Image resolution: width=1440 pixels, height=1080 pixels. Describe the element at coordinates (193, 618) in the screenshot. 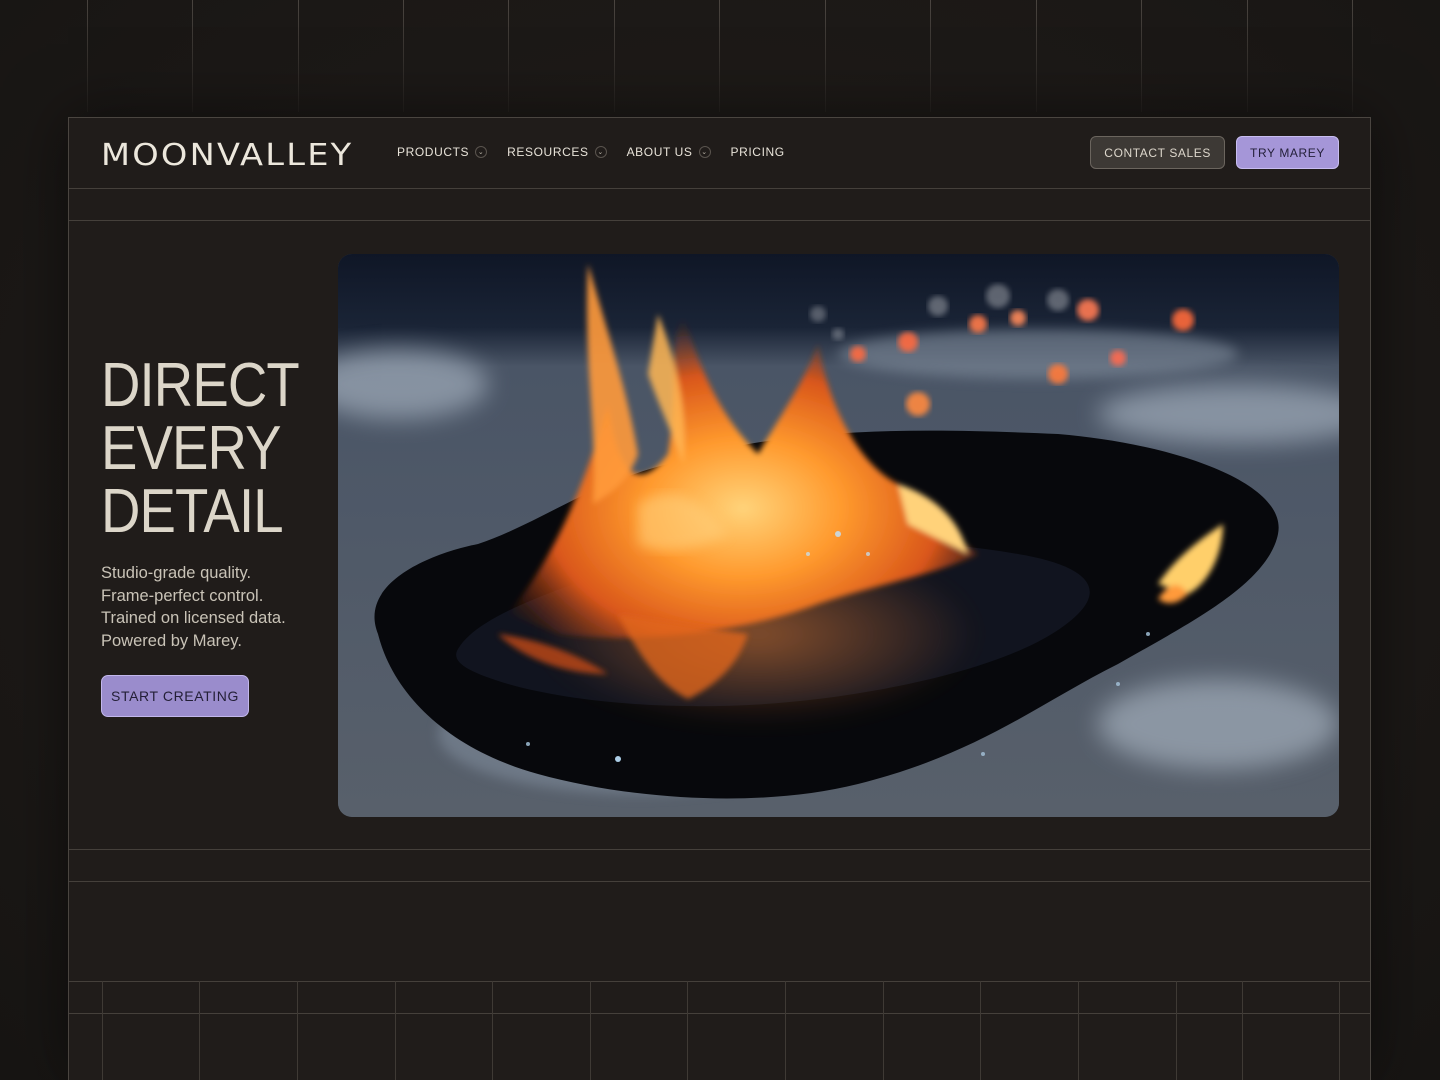

I see `hero-subtitle-line: Trained on licensed data.` at that location.